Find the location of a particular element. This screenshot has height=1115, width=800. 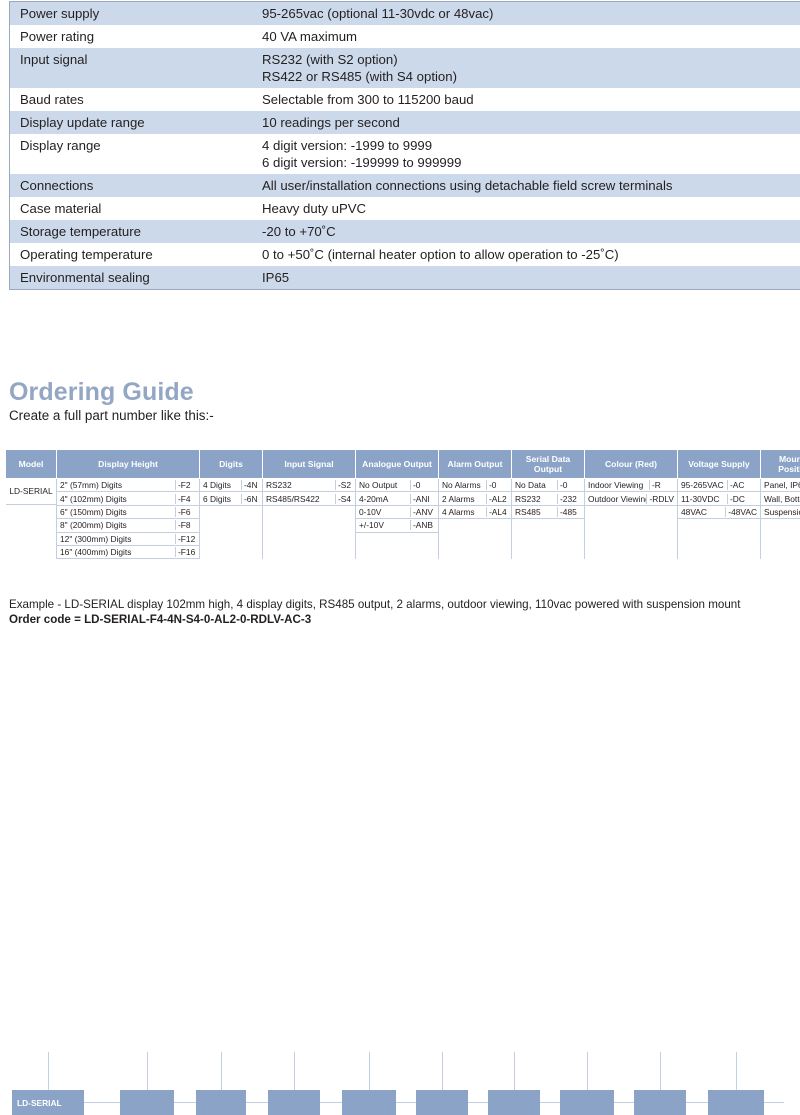

spec-value: IP65 is located at coordinates (526, 278).